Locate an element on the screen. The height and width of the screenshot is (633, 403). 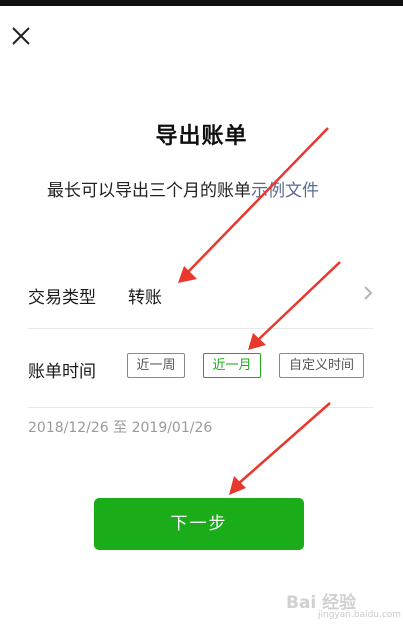
close-button is located at coordinates (21, 36).